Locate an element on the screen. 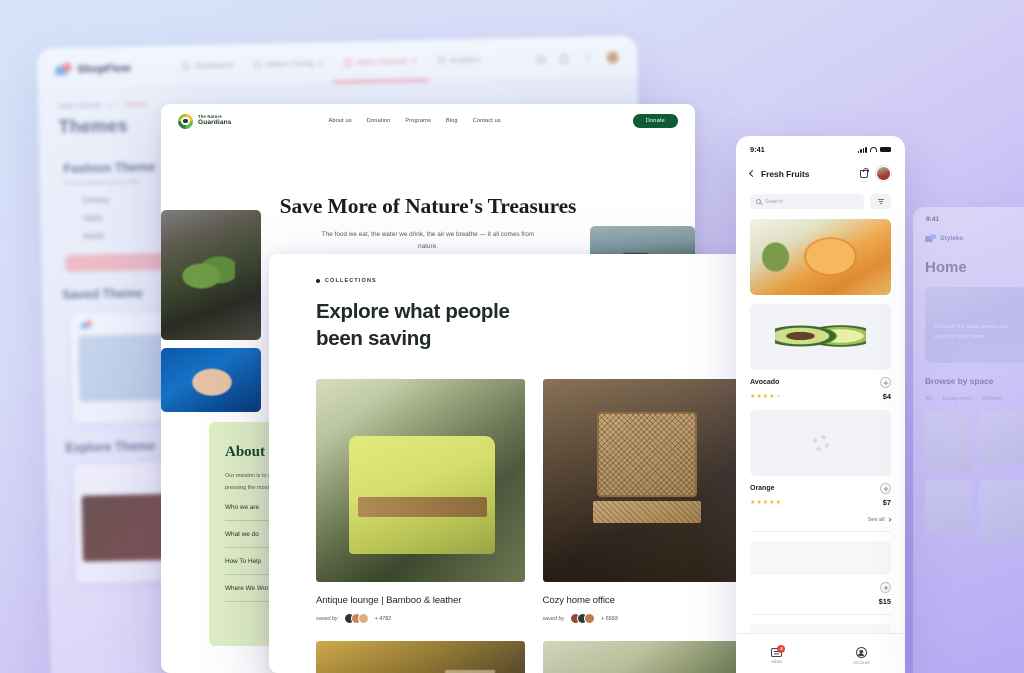 The width and height of the screenshot is (1024, 673). fashion-theme-title: Fashion Theme is located at coordinates (109, 168).